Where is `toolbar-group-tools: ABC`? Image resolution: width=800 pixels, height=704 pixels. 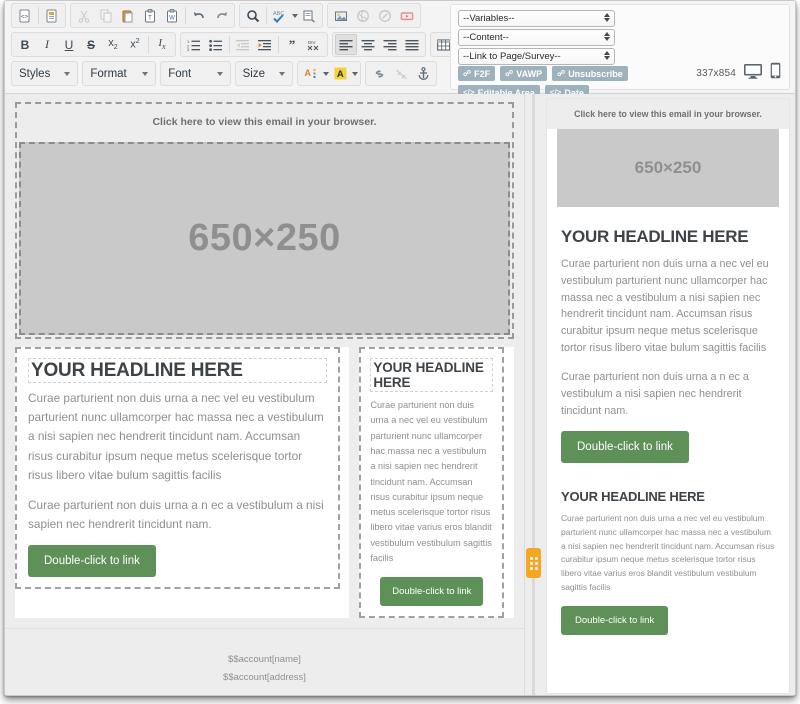
toolbar-group-tools: ABC is located at coordinates (281, 15).